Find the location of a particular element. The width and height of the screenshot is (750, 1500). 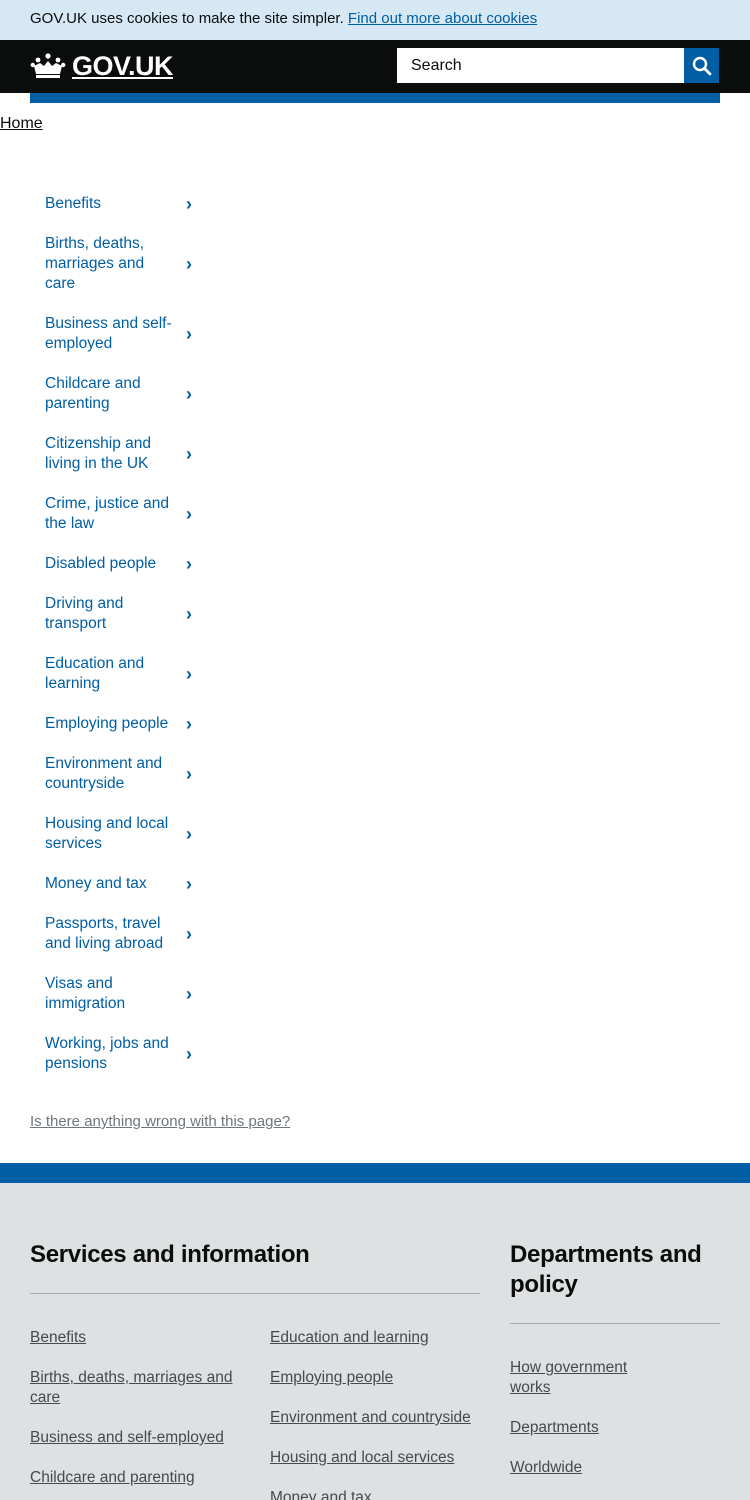

departments-divider is located at coordinates (615, 1323).